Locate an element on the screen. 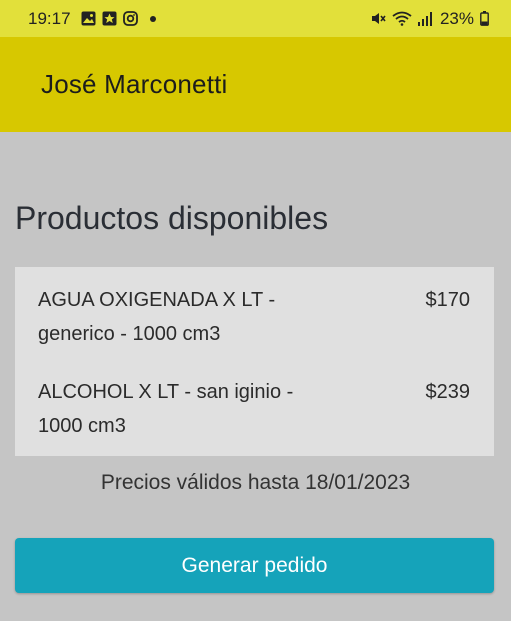 The height and width of the screenshot is (621, 511). battery-percent: 23% is located at coordinates (456, 18).